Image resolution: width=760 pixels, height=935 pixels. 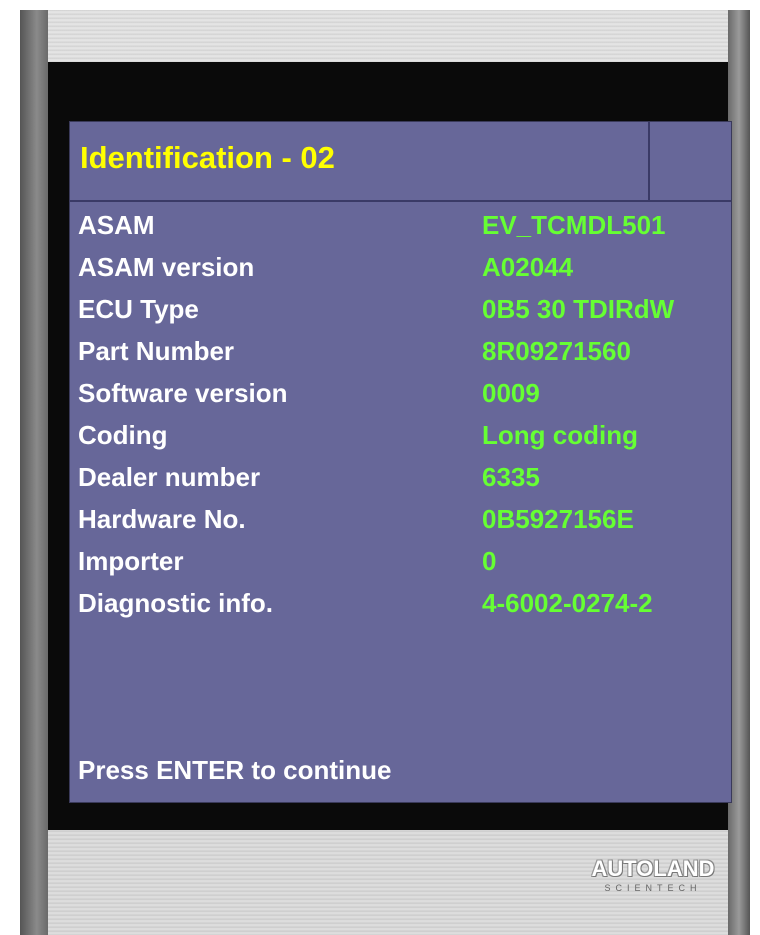 What do you see at coordinates (138, 309) in the screenshot?
I see `ecu-type-label: ECU Type` at bounding box center [138, 309].